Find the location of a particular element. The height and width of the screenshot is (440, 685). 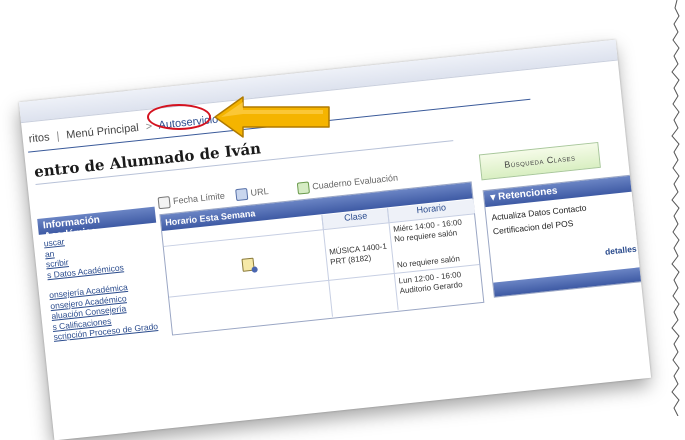

page-title: entro de Alumnado de Iván is located at coordinates (147, 160).